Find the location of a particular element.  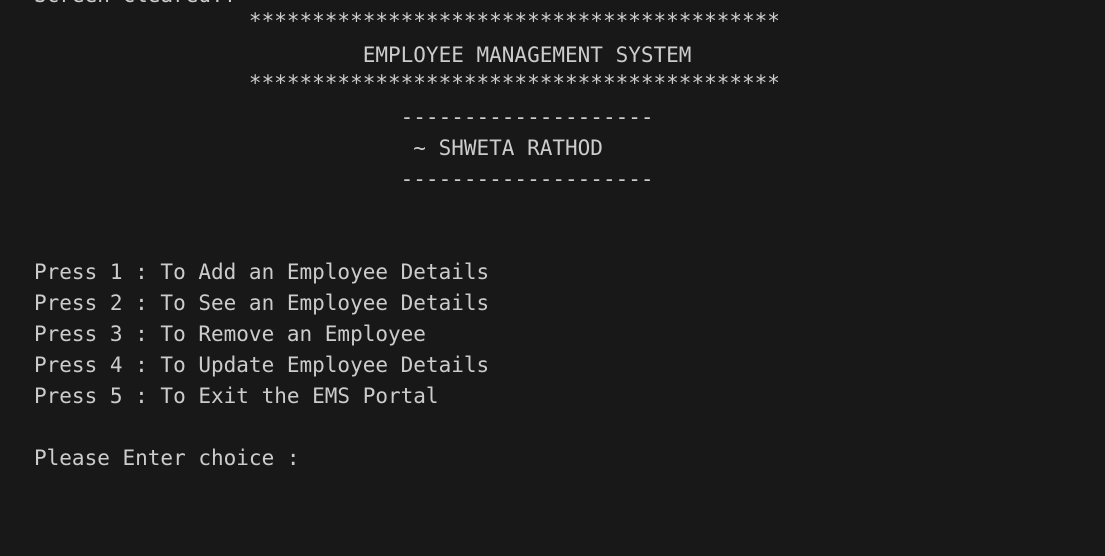

author-name: ~ SHWETA RATHOD is located at coordinates (318, 148).